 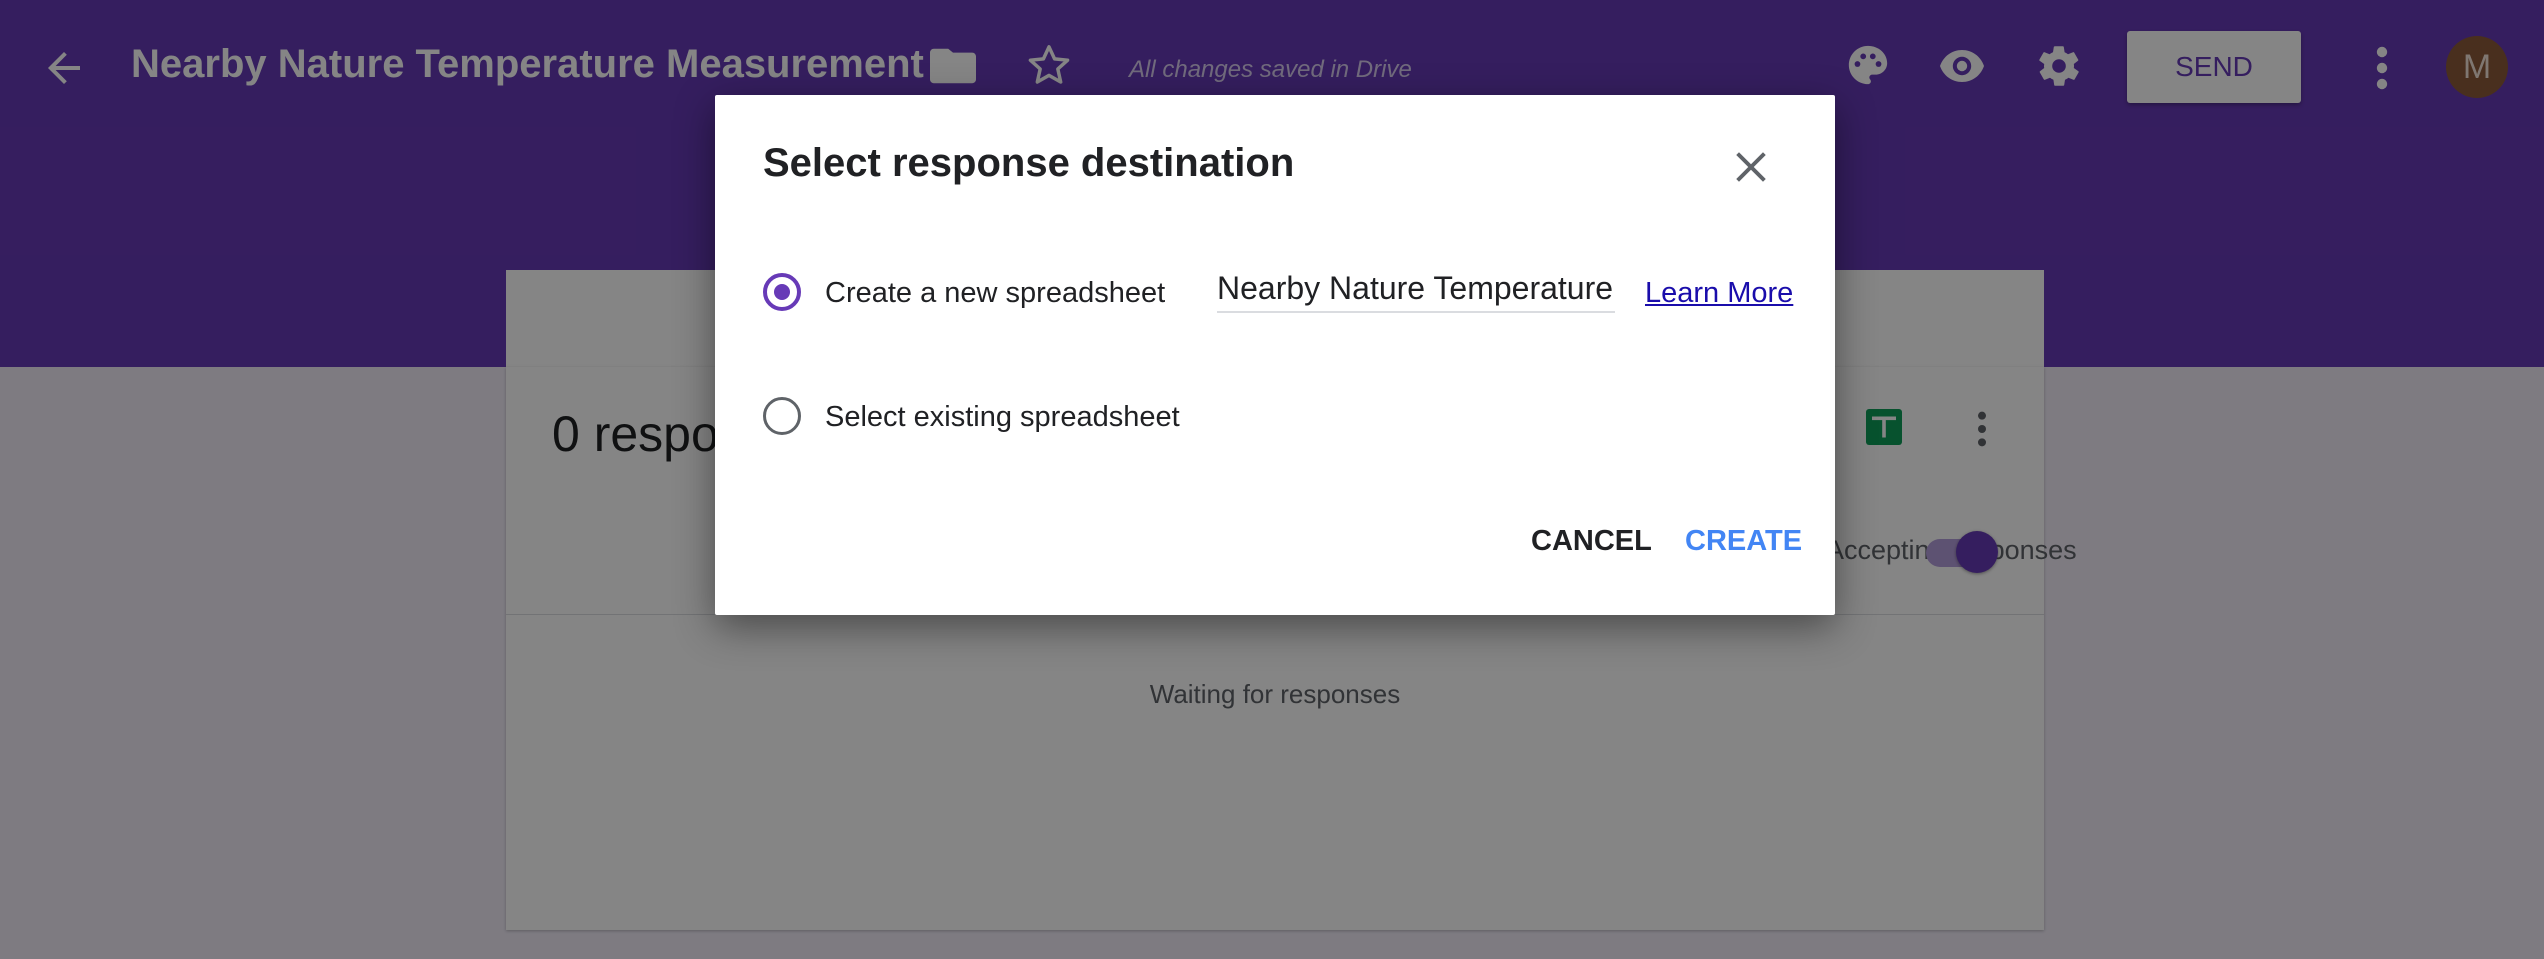 I want to click on close-icon, so click(x=1751, y=167).